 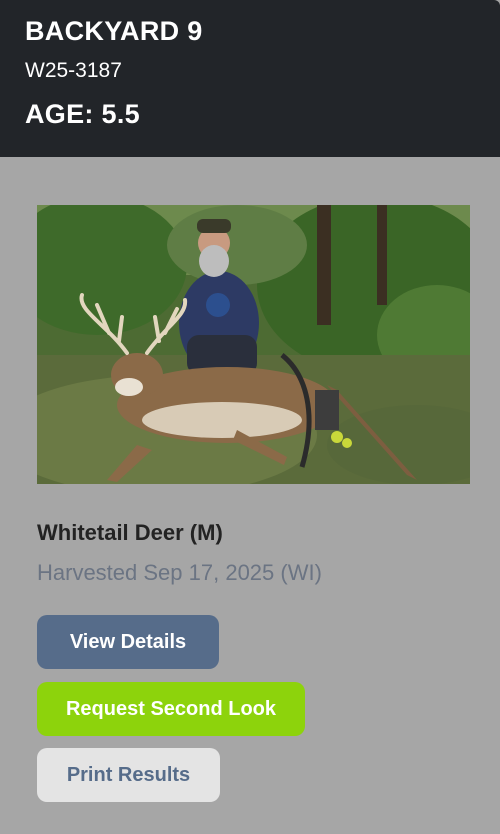 What do you see at coordinates (114, 31) in the screenshot?
I see `location-title: BACKYARD 9` at bounding box center [114, 31].